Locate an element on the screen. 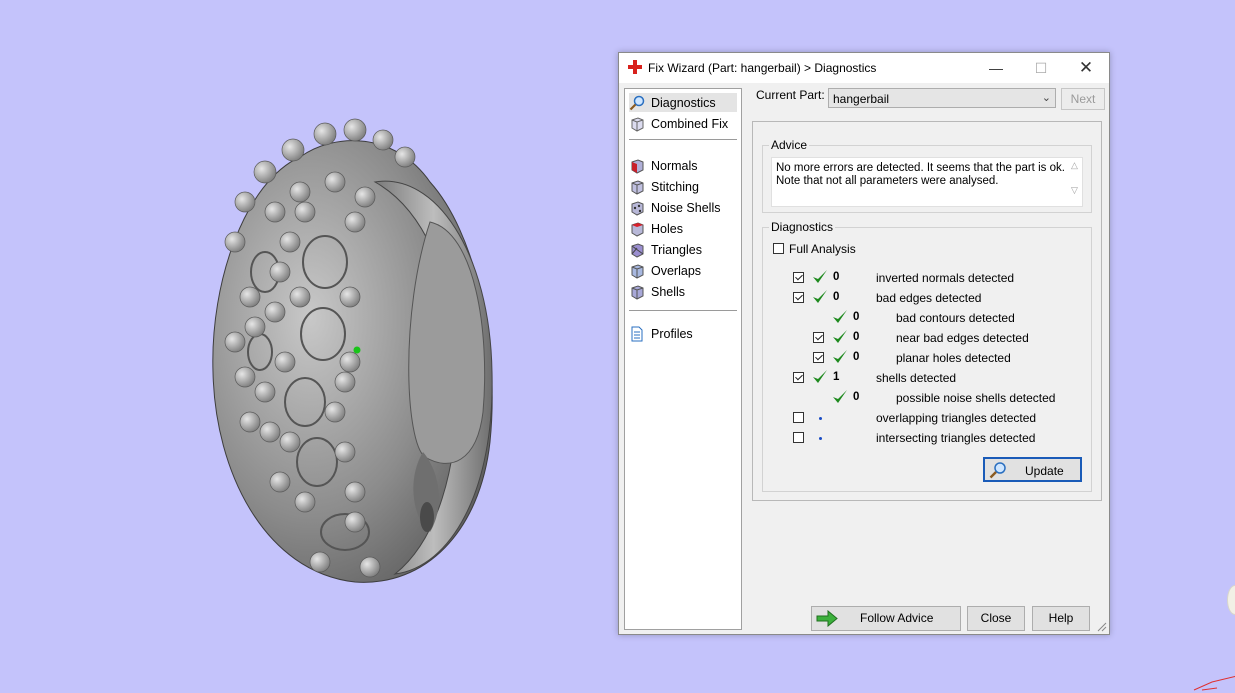 This screenshot has height=693, width=1235. planar-holes-checkbox is located at coordinates (818, 357).